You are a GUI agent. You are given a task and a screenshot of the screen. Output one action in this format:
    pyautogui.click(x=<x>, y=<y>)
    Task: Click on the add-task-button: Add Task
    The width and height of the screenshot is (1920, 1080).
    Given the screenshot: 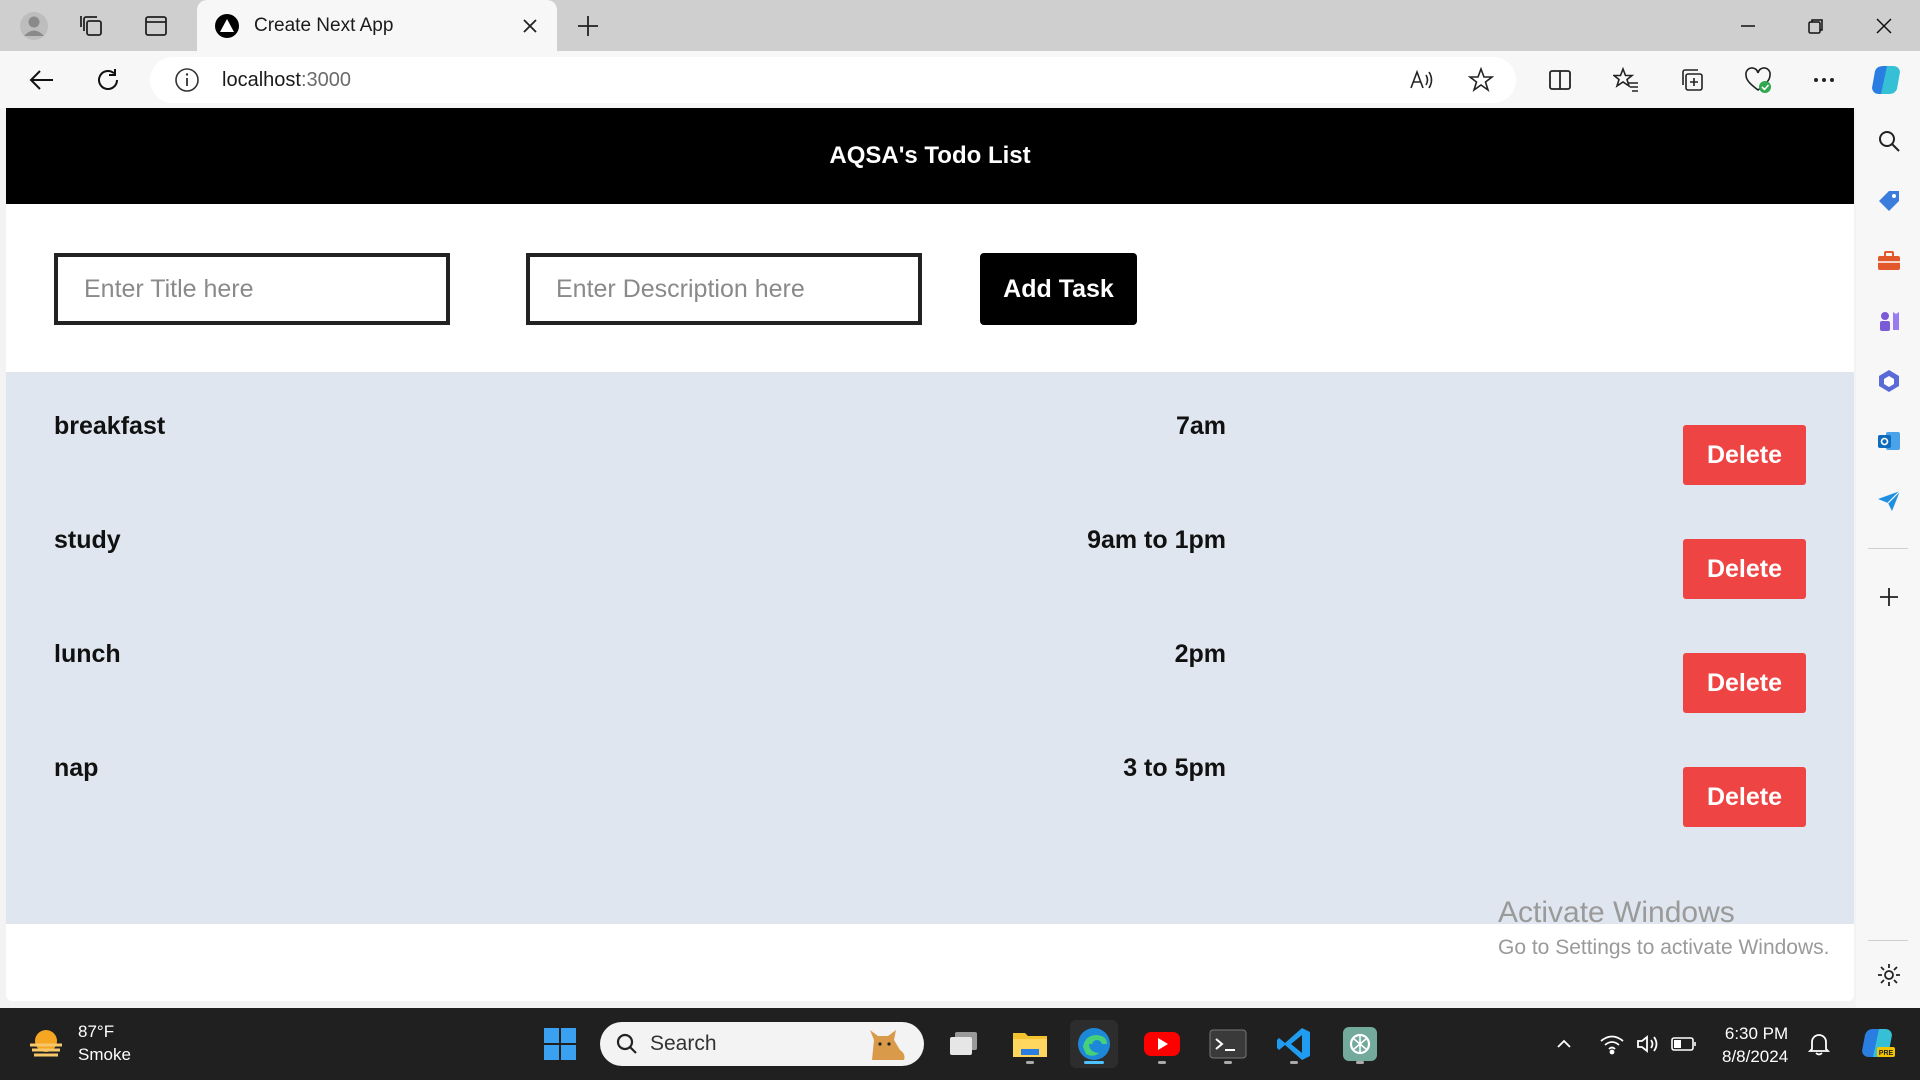 What is the action you would take?
    pyautogui.click(x=1058, y=289)
    